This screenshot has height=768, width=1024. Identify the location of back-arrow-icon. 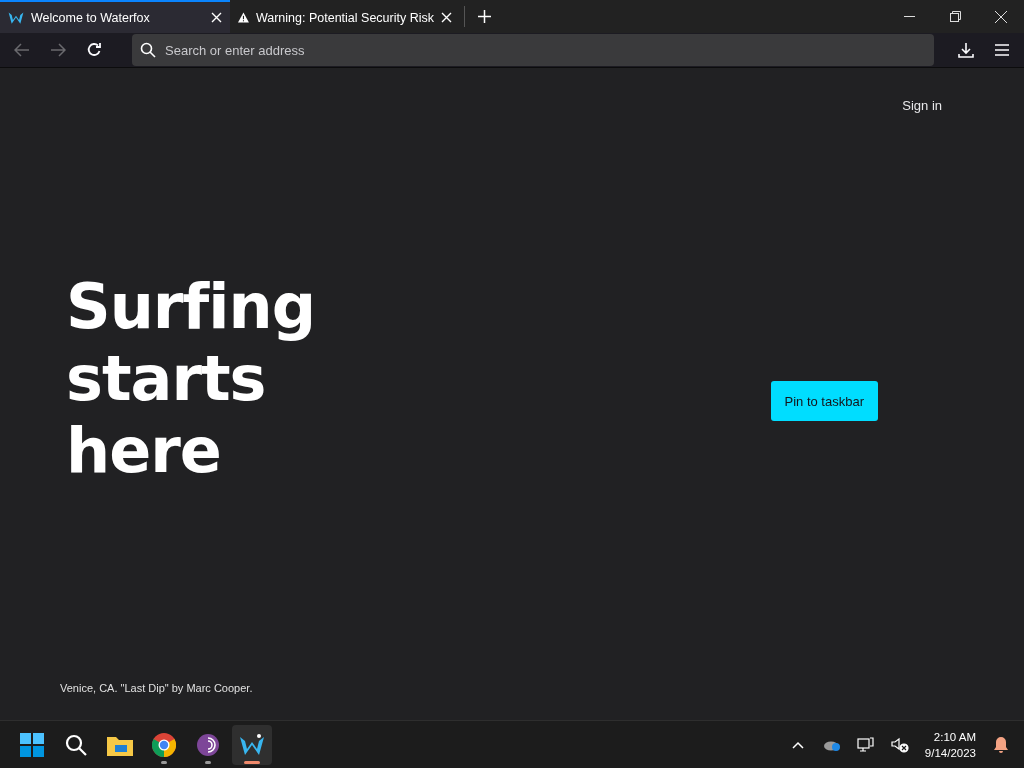
(22, 50).